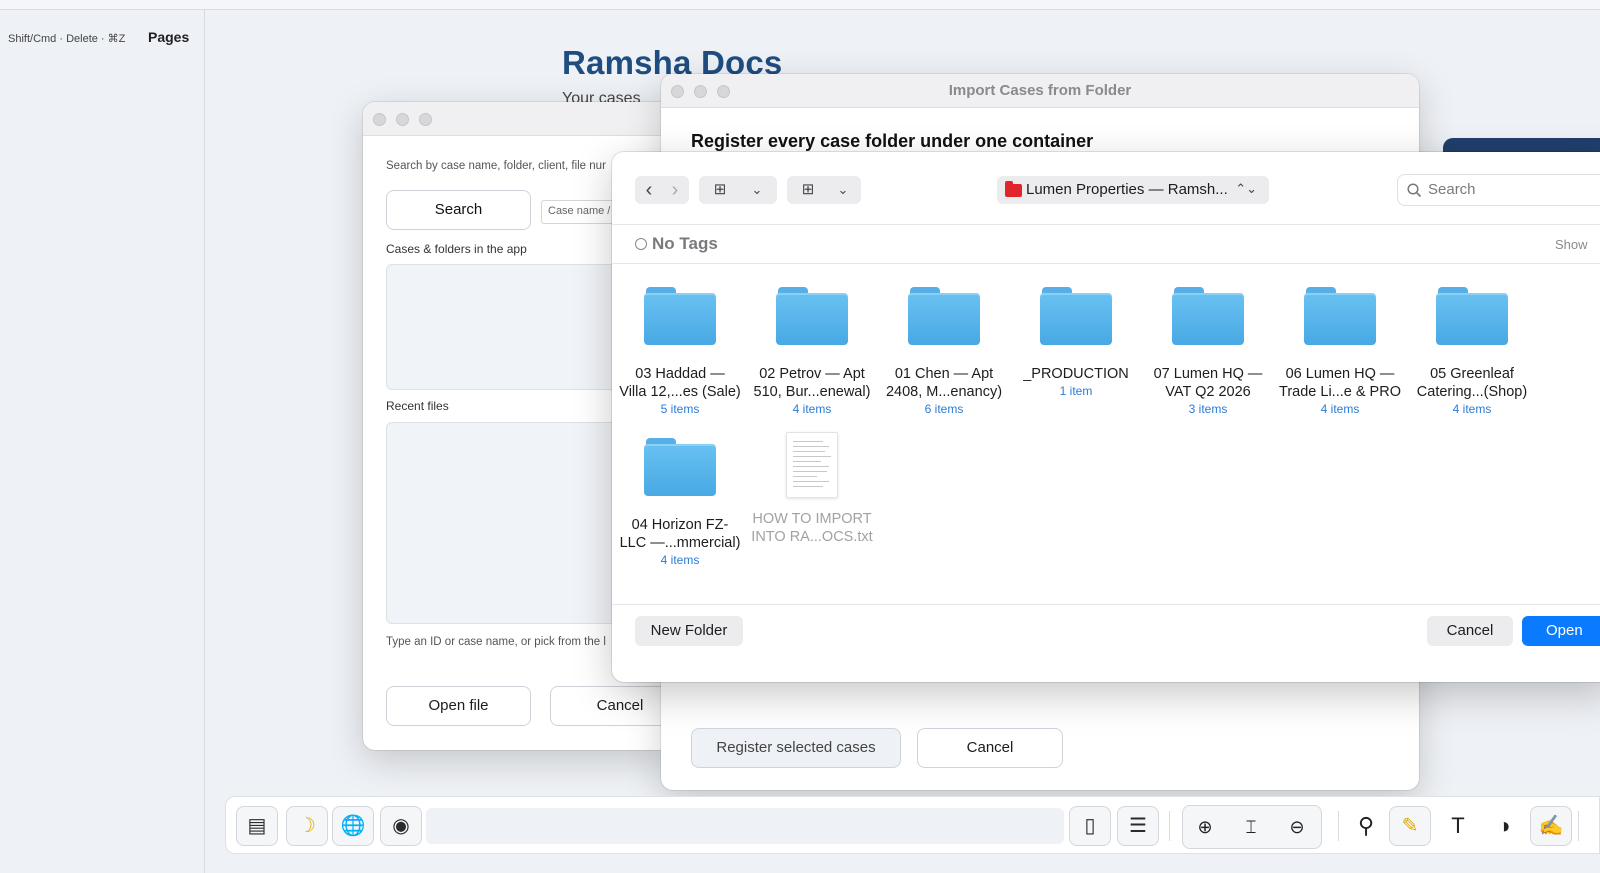 The height and width of the screenshot is (873, 1600). I want to click on list-view-icon: ☰, so click(1138, 826).